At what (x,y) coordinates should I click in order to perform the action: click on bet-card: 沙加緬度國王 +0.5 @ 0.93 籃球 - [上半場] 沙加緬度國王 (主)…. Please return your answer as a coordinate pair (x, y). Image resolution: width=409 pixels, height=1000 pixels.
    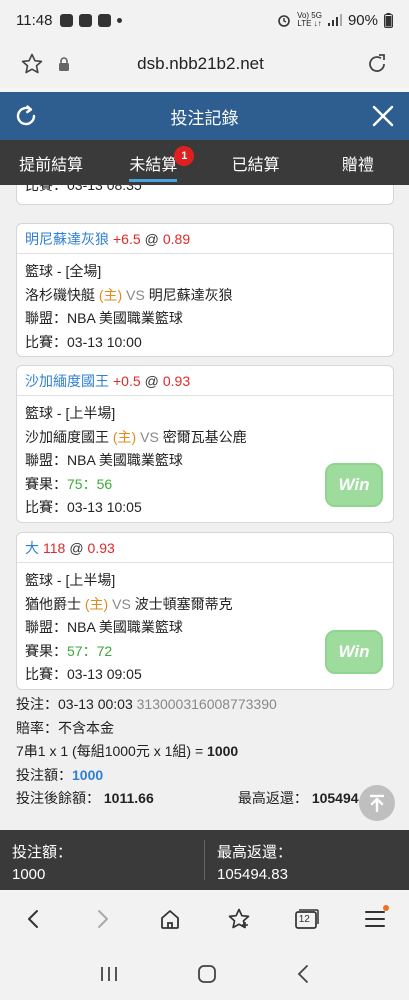
    Looking at the image, I should click on (205, 444).